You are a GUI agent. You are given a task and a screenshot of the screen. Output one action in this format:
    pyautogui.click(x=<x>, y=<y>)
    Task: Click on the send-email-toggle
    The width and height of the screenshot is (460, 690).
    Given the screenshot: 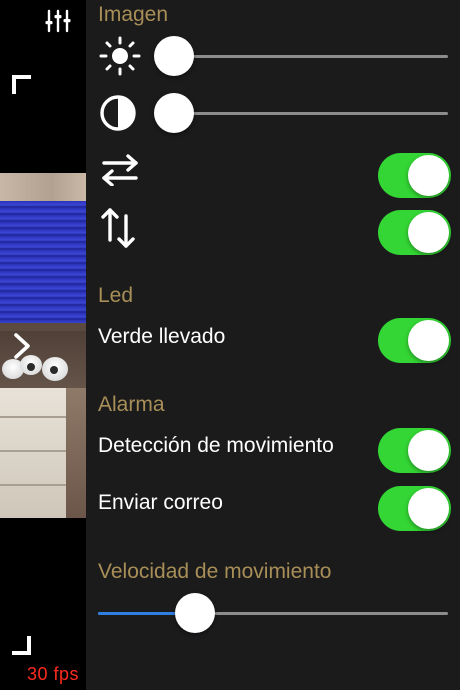 What is the action you would take?
    pyautogui.click(x=414, y=508)
    